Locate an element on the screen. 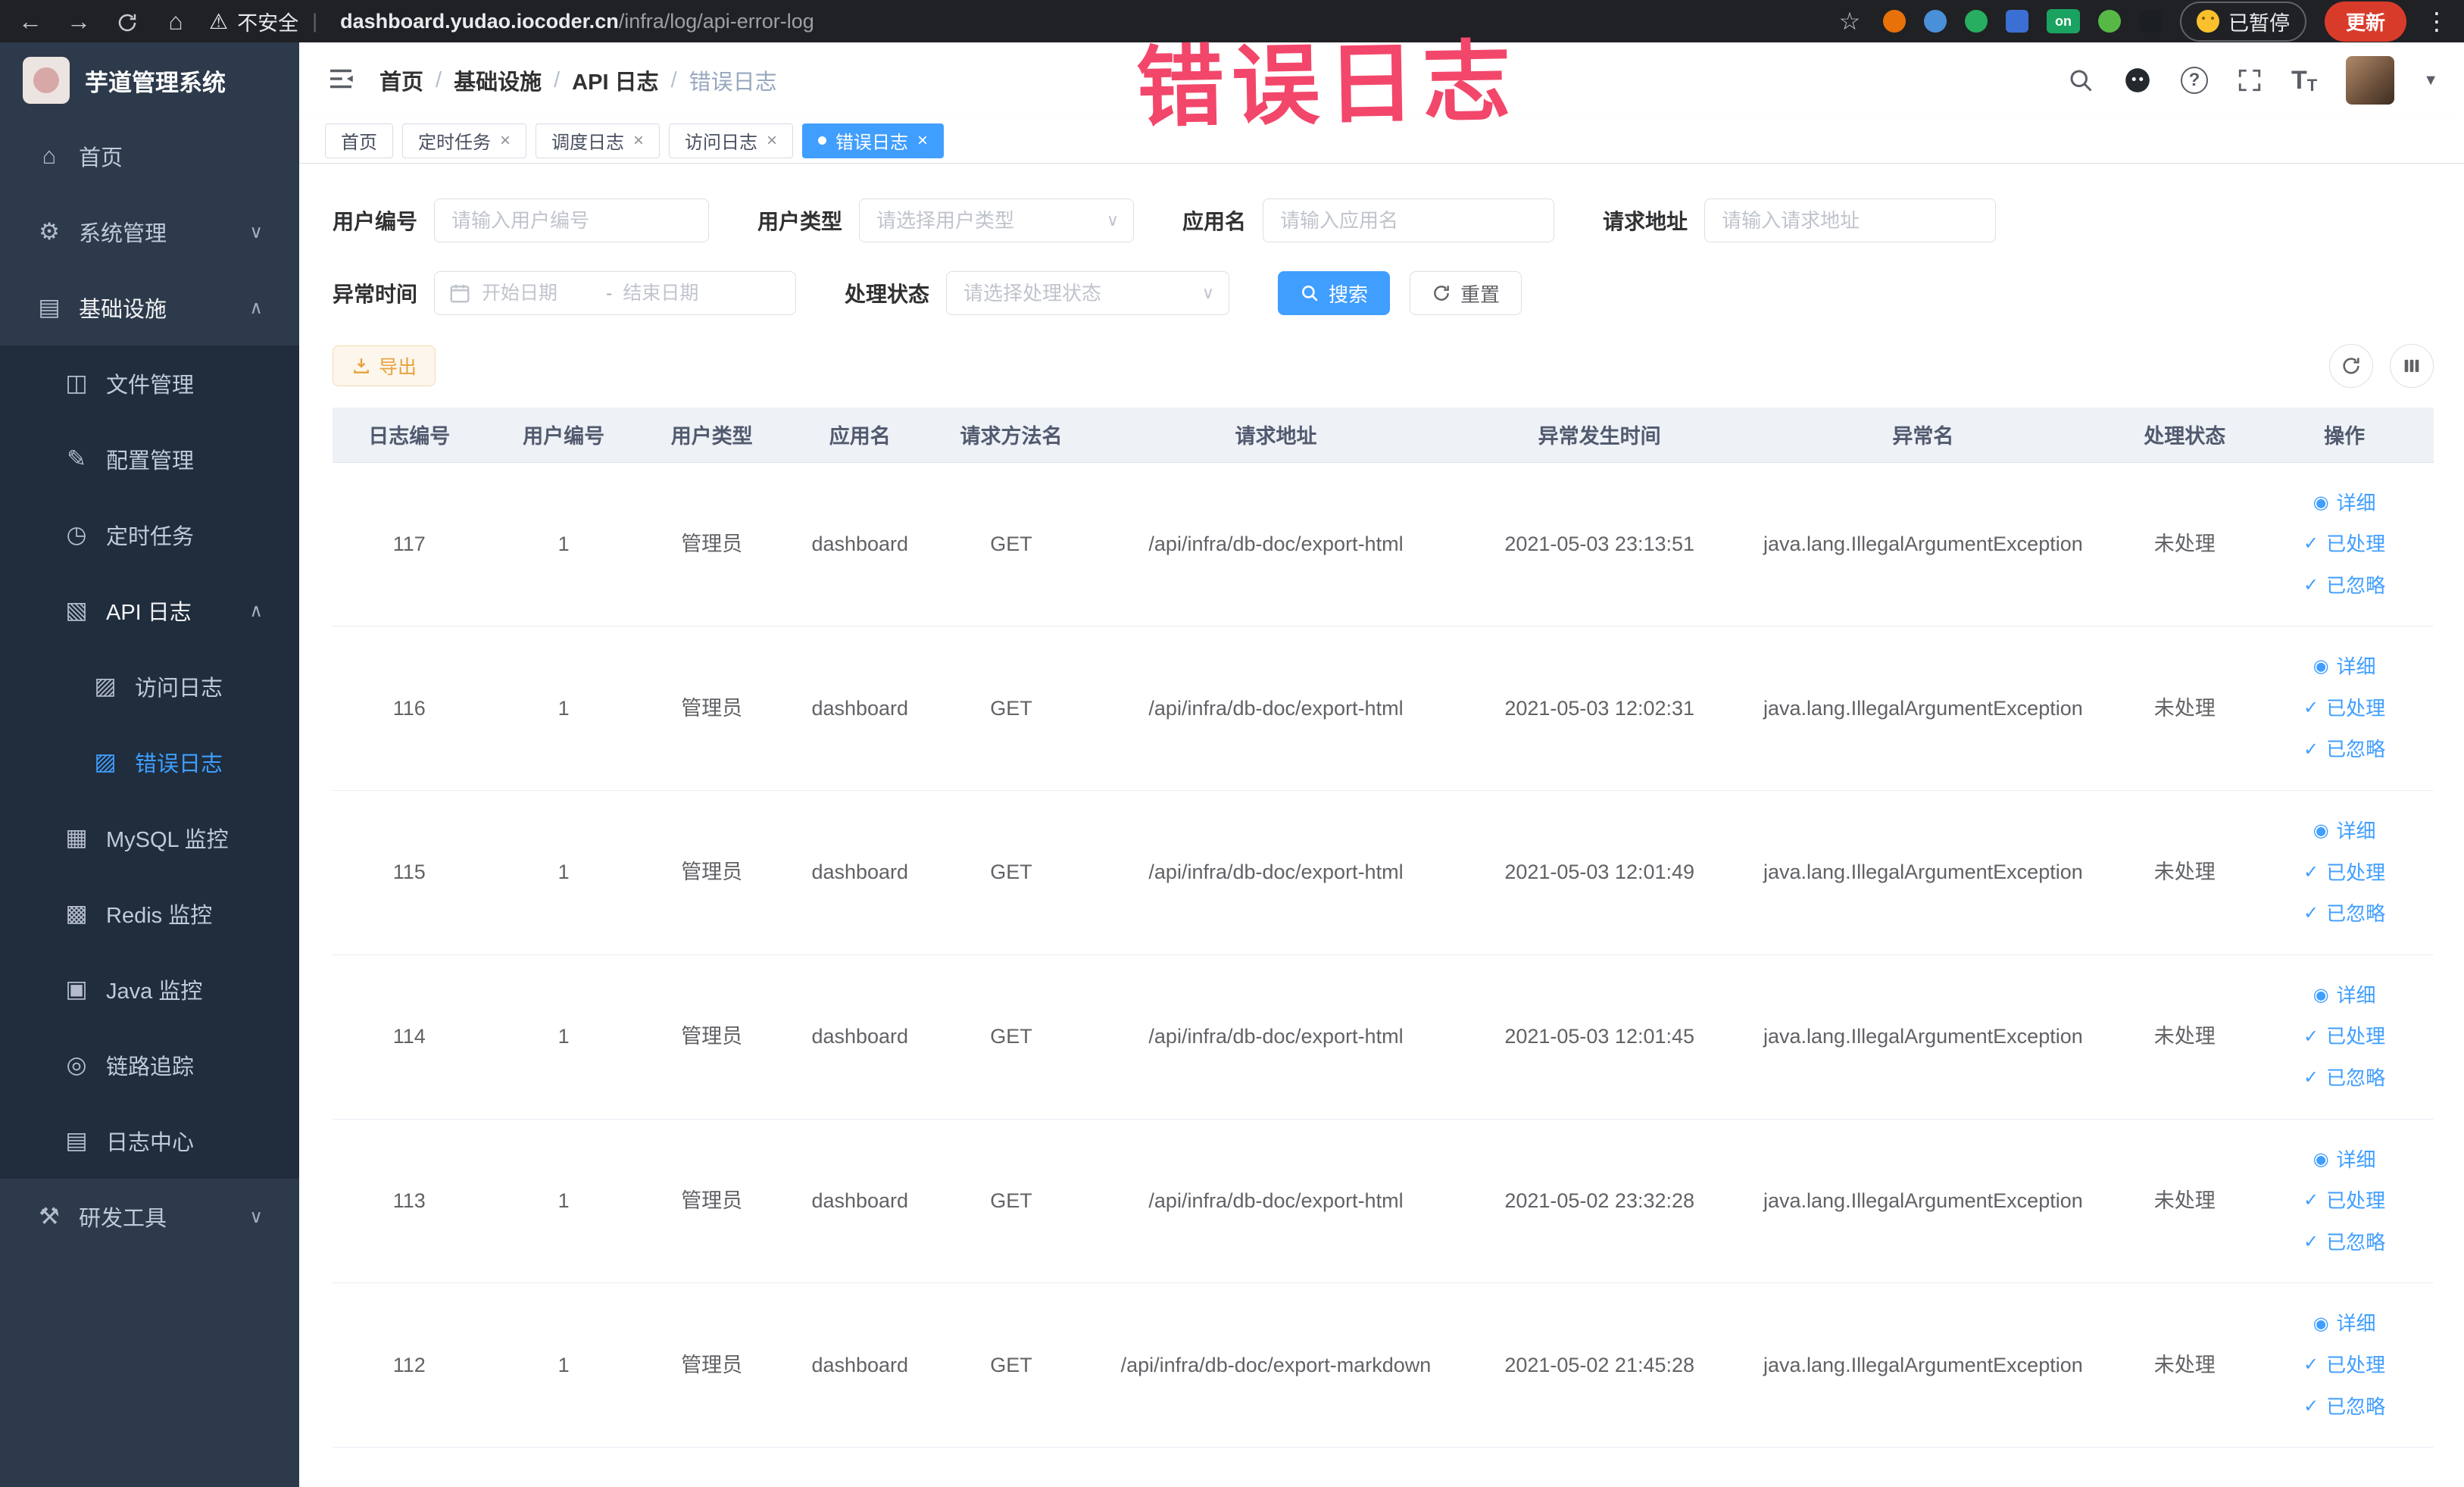 The width and height of the screenshot is (2464, 1487). start-date-input is located at coordinates (539, 293).